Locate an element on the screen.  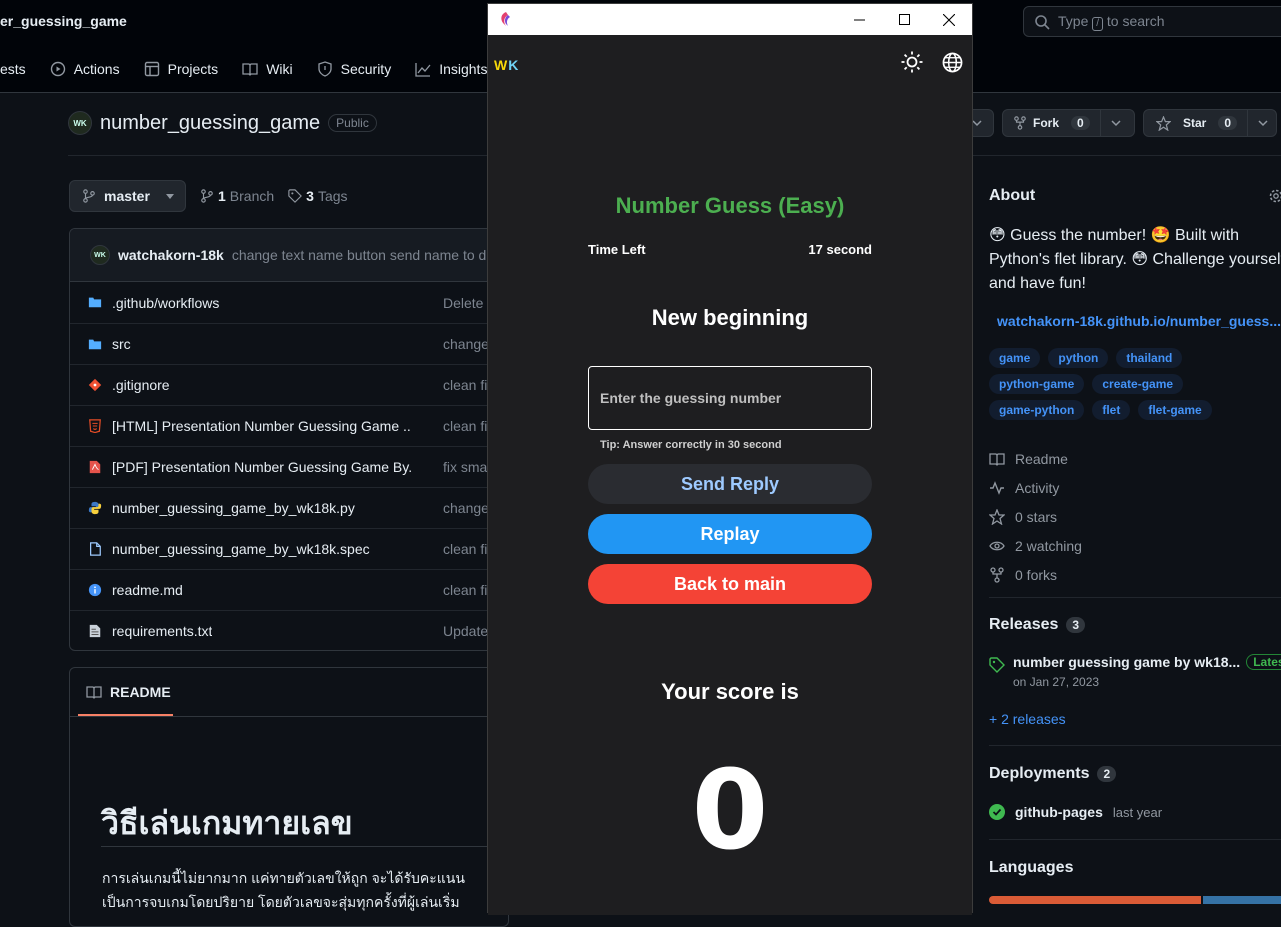
repo-stat: 0 forks is located at coordinates (1035, 574).